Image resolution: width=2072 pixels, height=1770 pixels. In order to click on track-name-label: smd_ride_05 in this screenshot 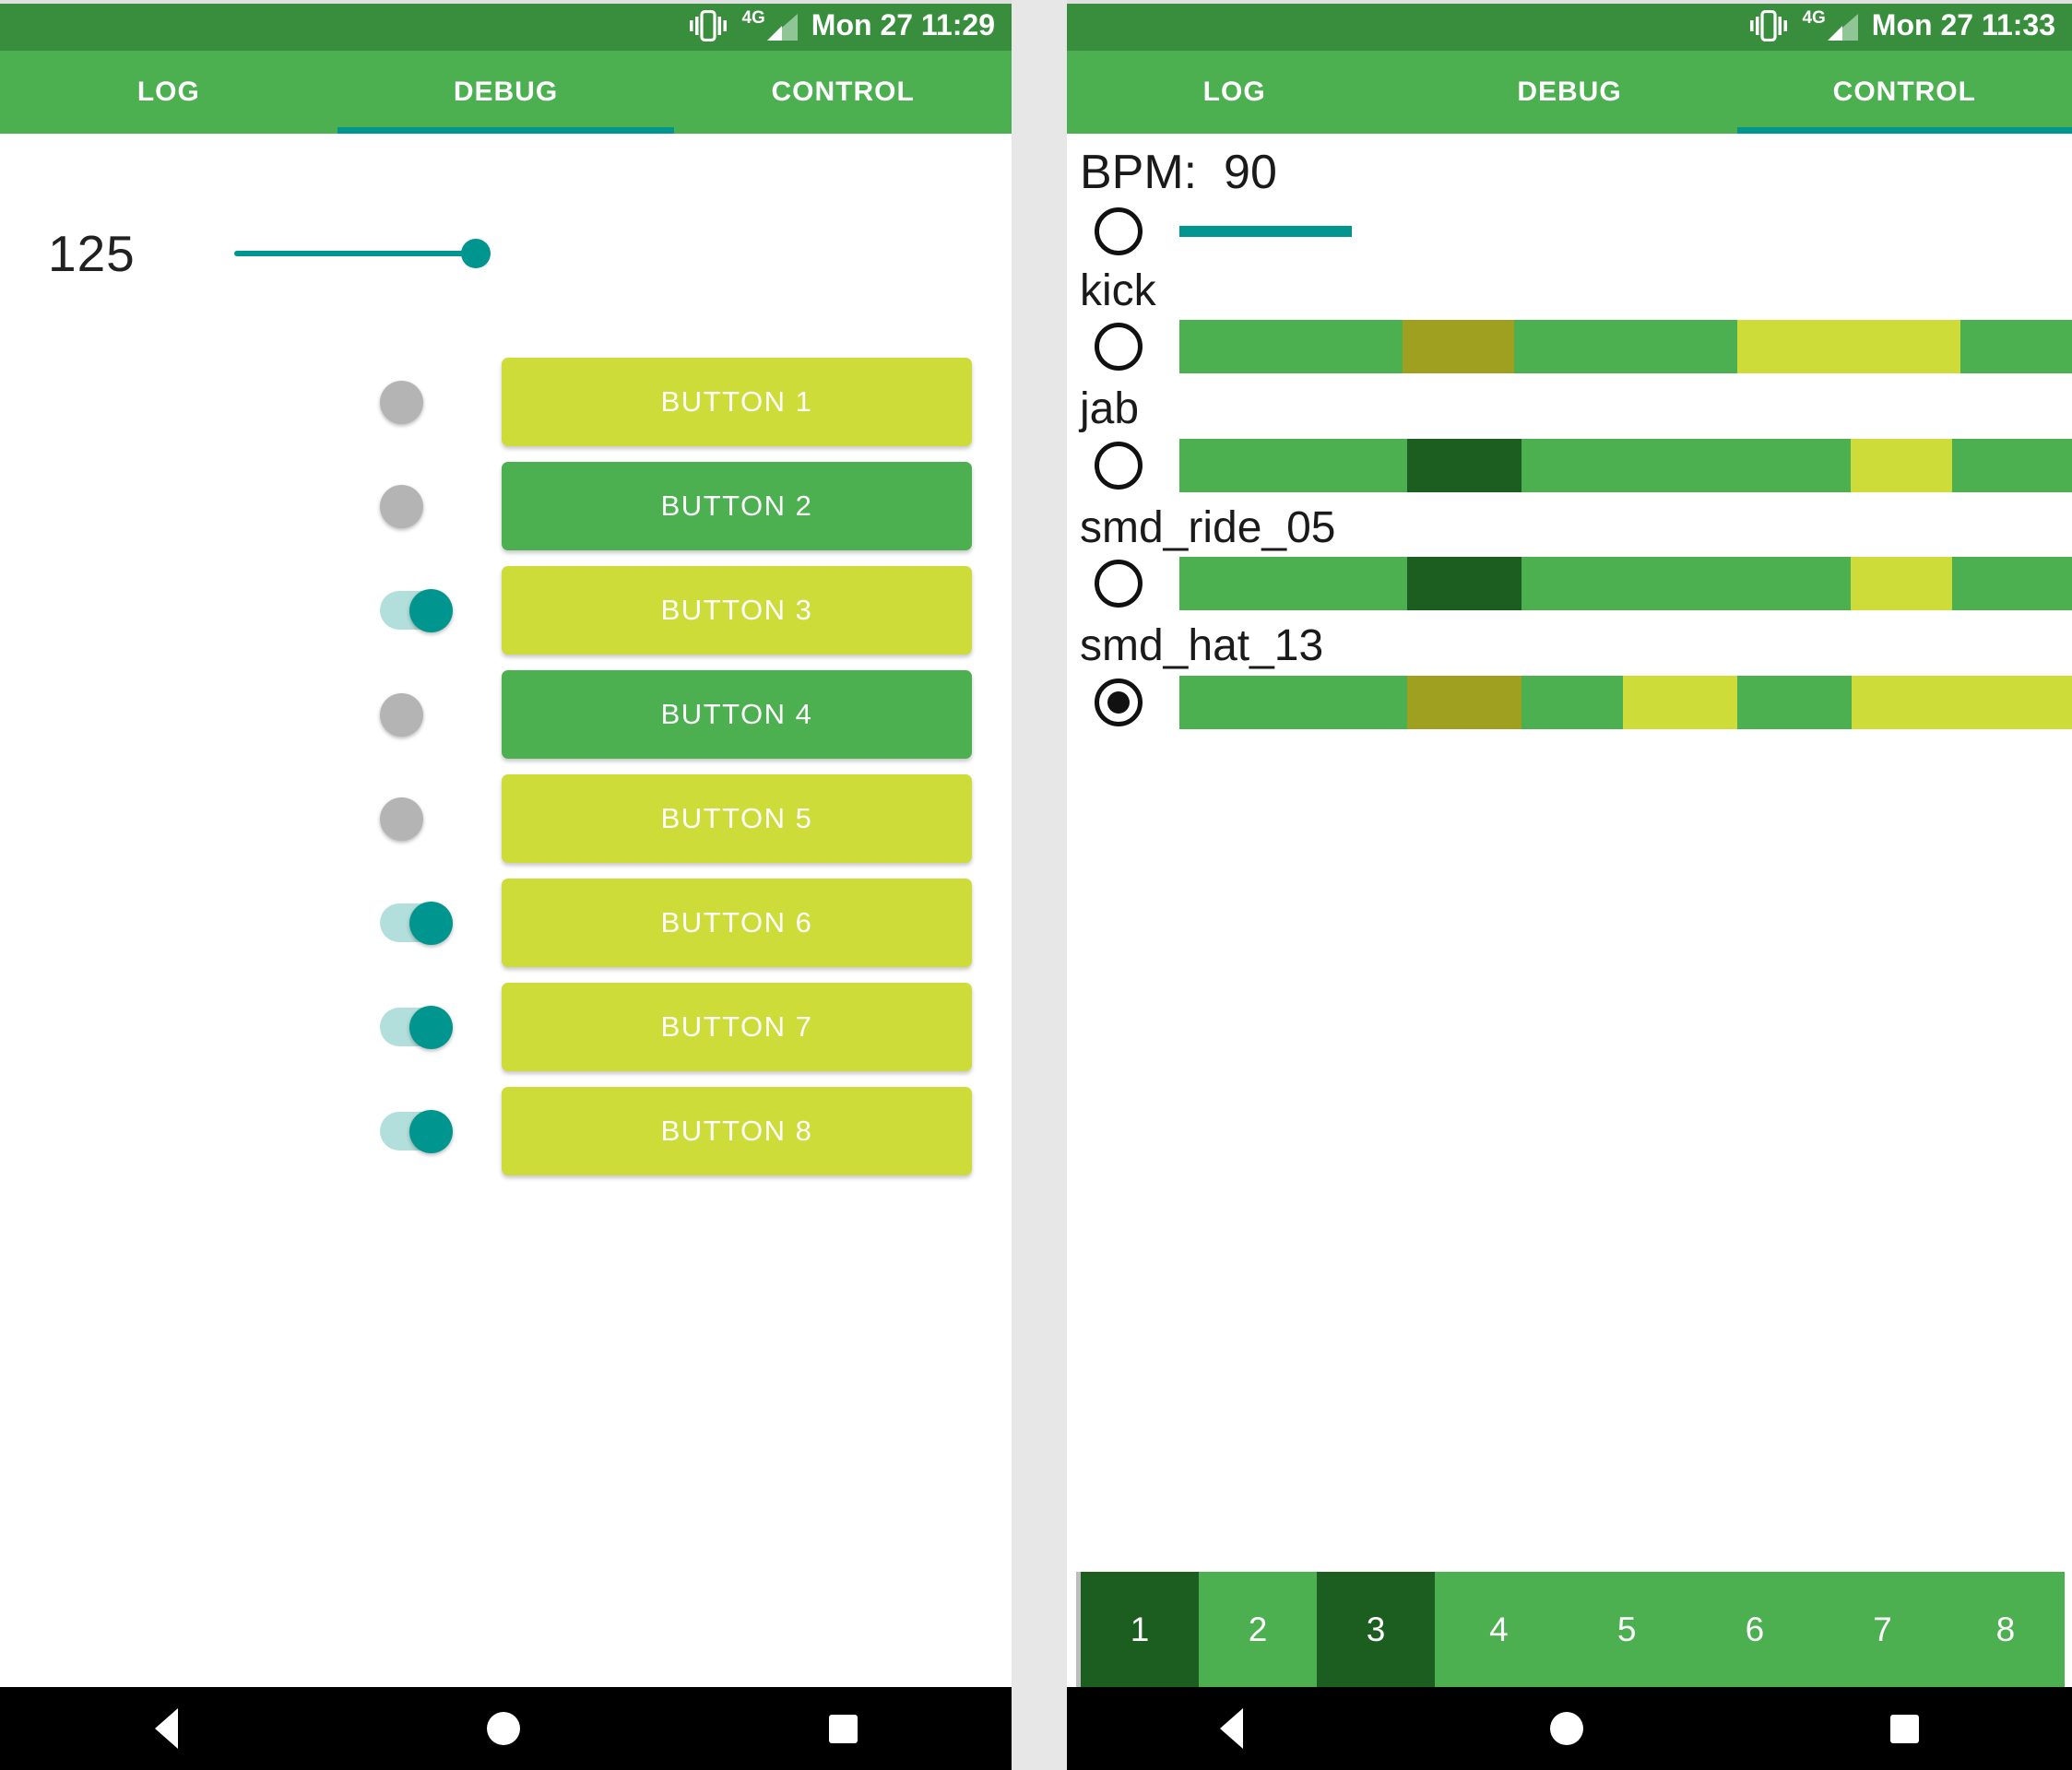, I will do `click(1208, 527)`.